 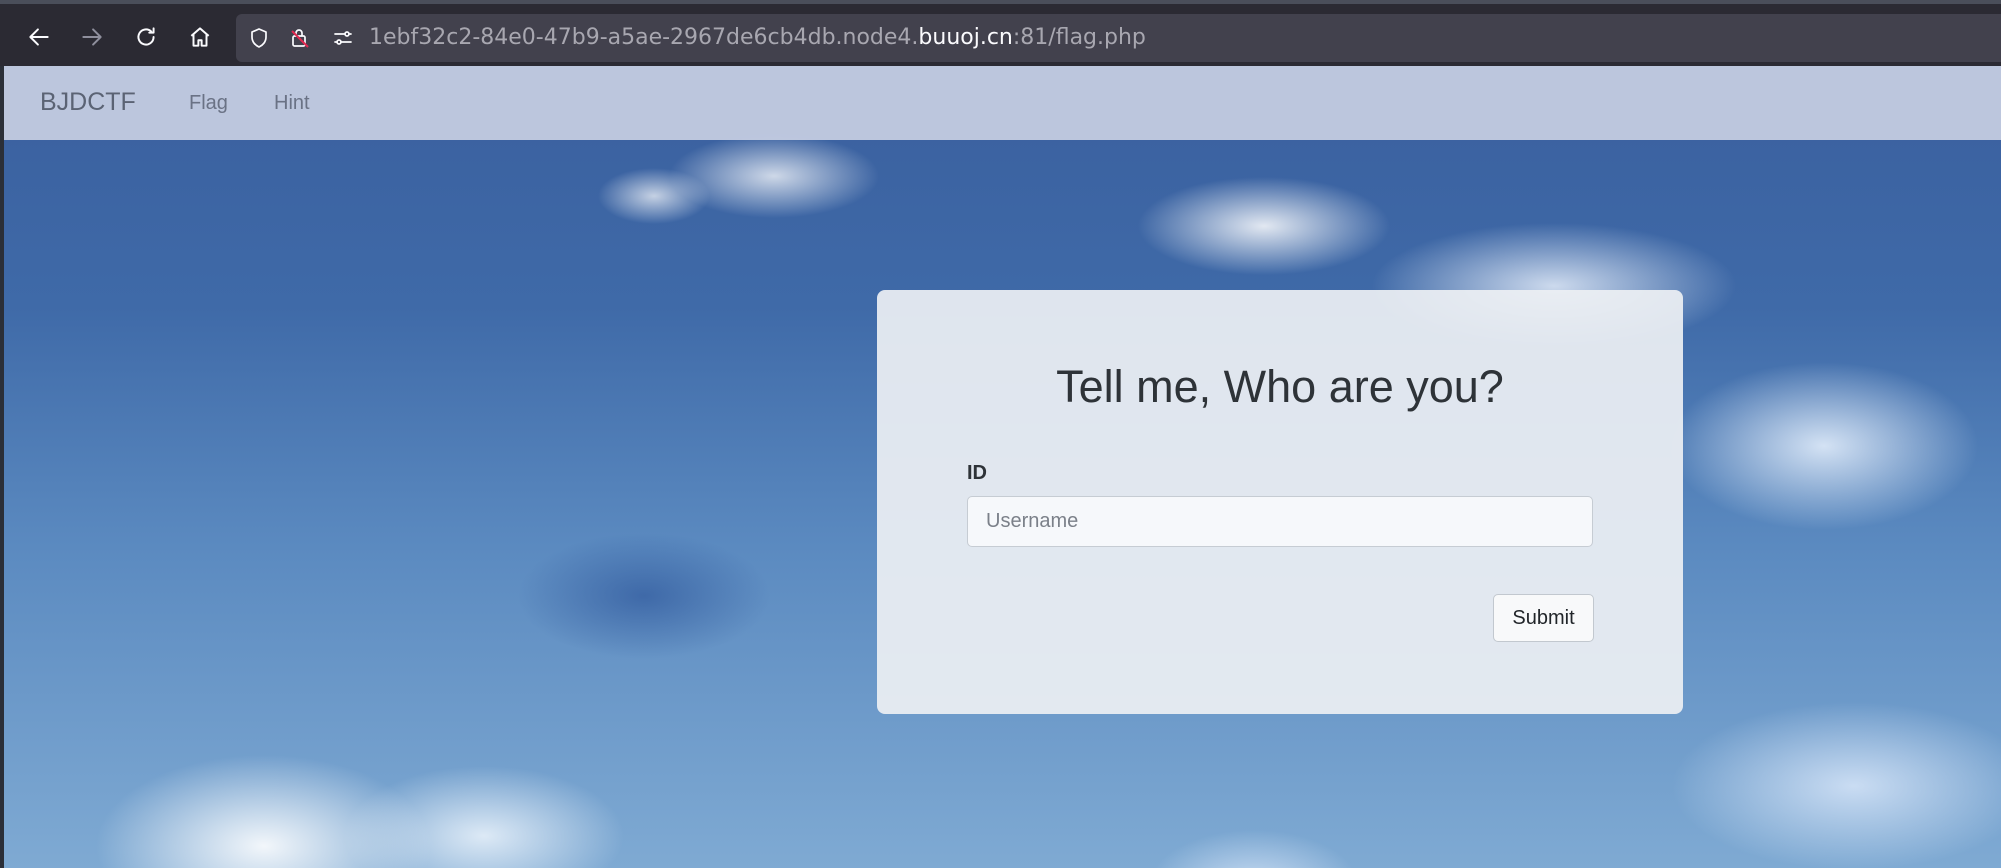 I want to click on nav-link-hint: Hint, so click(x=292, y=103).